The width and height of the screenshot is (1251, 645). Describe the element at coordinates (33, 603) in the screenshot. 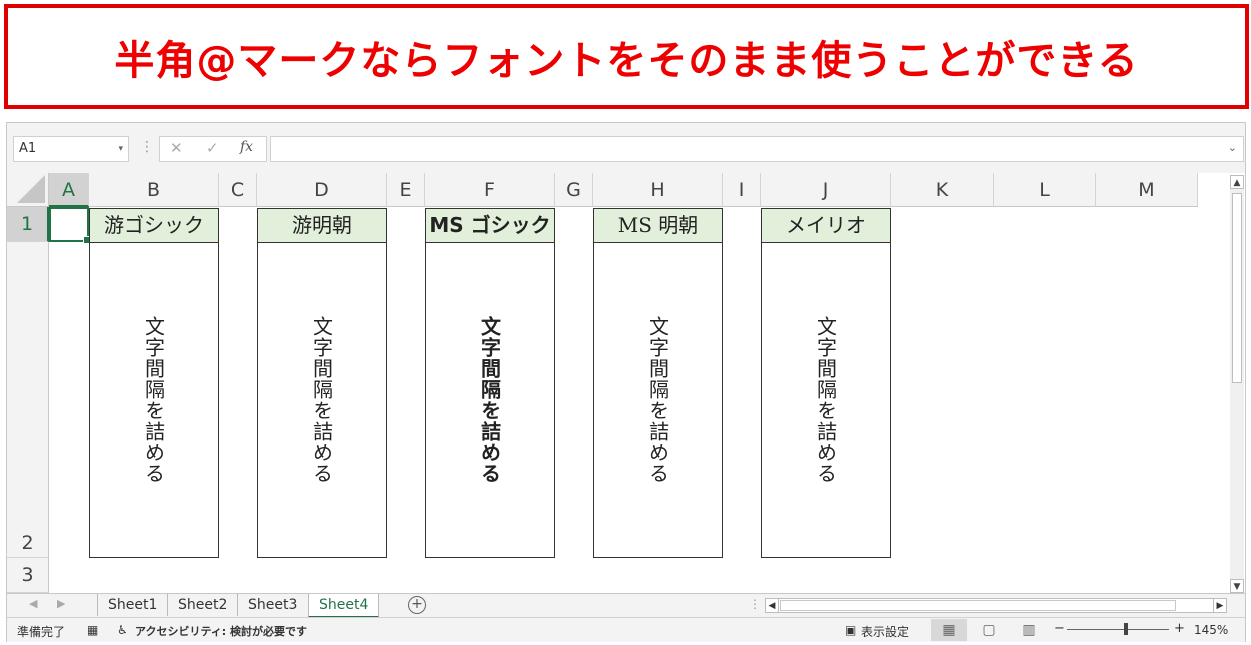

I see `tab-prev-icon: ◀` at that location.